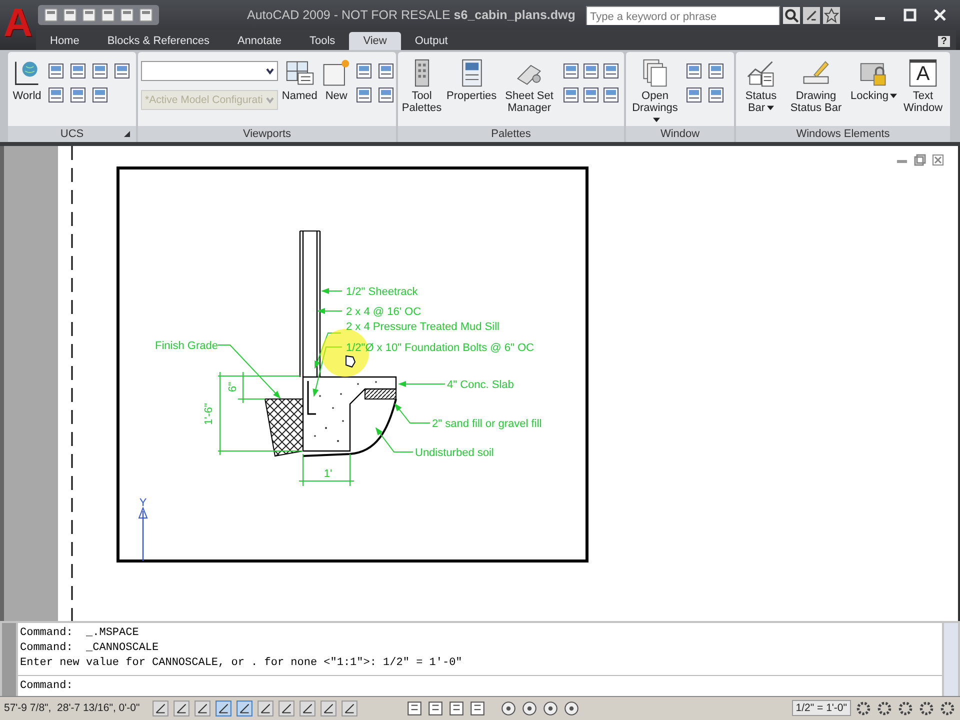  Describe the element at coordinates (471, 80) in the screenshot. I see `ribbon-button: Properties` at that location.